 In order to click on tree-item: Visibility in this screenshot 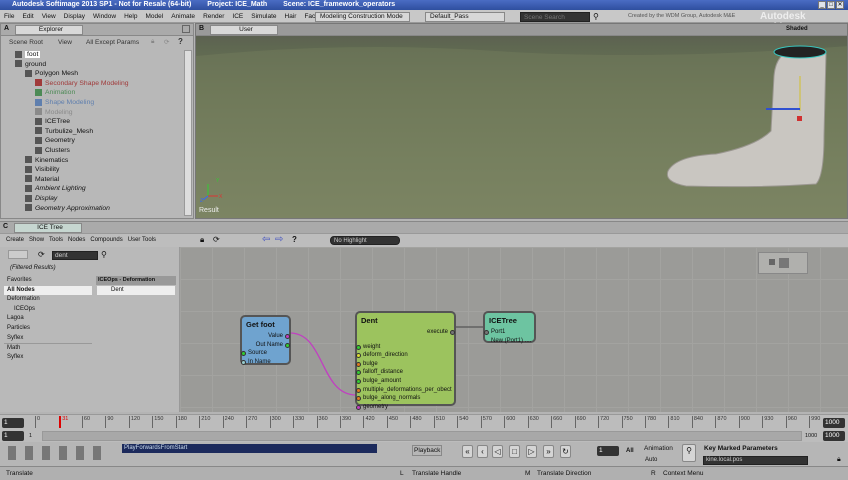, I will do `click(93, 170)`.